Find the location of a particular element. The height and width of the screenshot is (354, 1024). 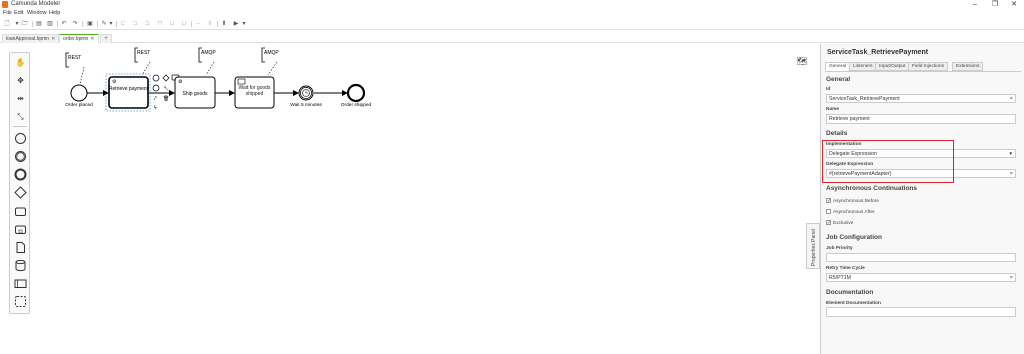

redo-icon: ↷ is located at coordinates (75, 24).